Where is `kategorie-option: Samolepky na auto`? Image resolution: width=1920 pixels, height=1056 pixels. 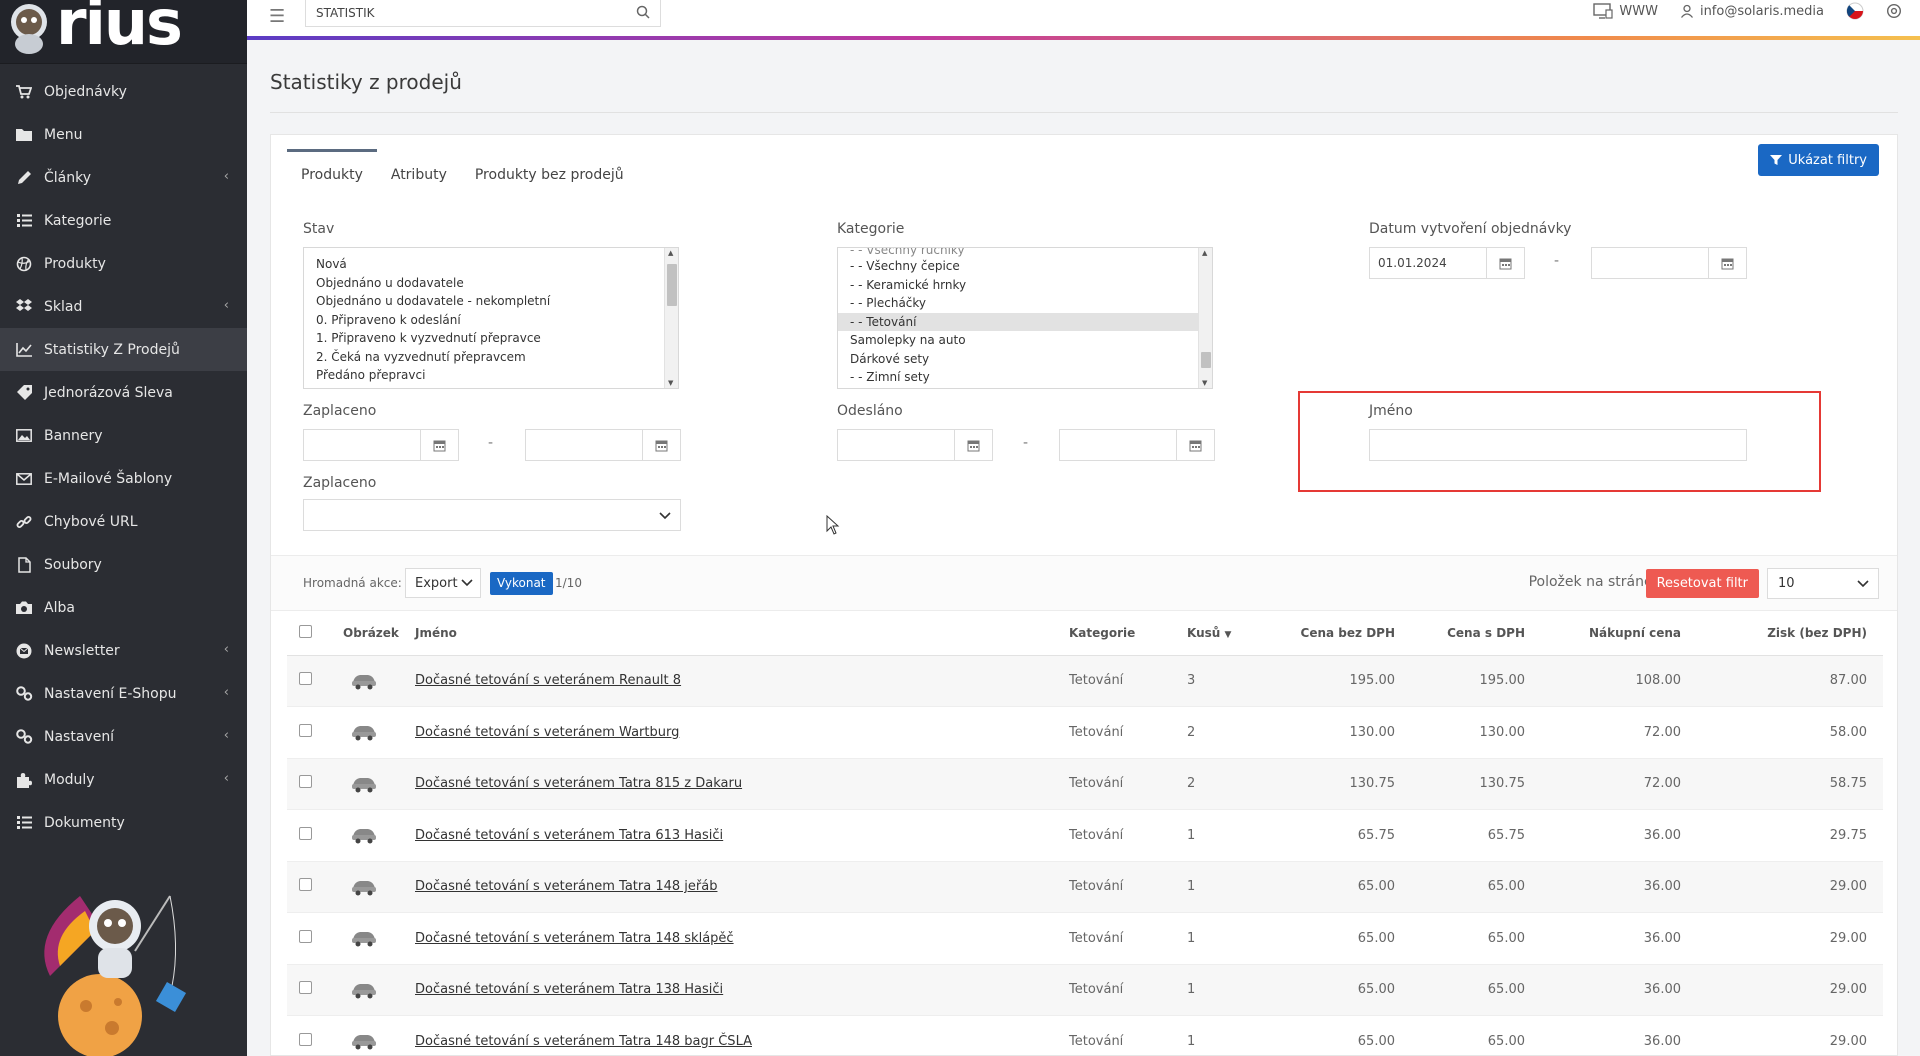 kategorie-option: Samolepky na auto is located at coordinates (1019, 340).